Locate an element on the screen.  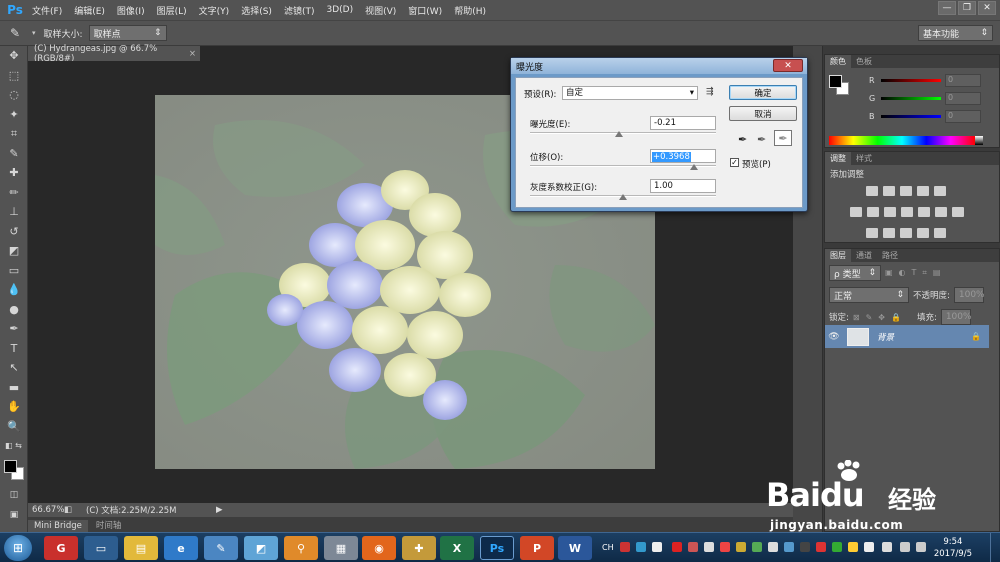
opacity-input: 100% is located at coordinates (969, 295).